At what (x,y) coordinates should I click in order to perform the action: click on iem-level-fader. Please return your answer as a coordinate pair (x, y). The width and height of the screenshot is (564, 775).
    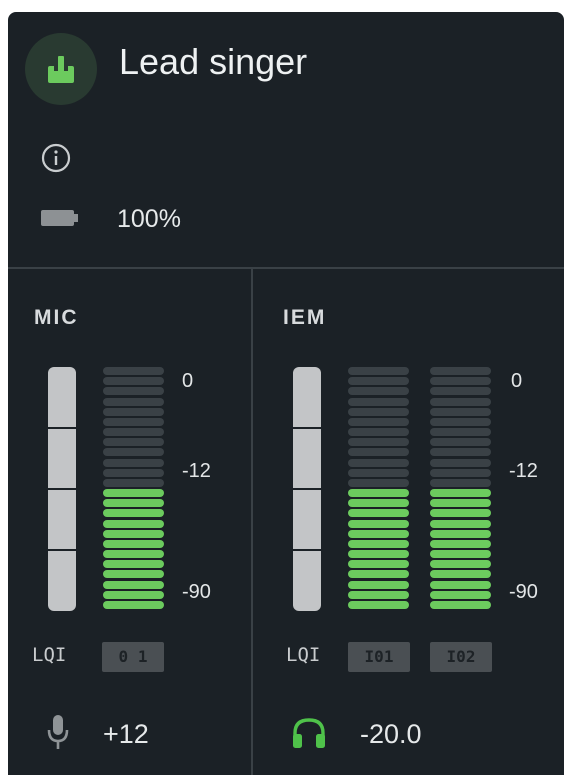
    Looking at the image, I should click on (307, 489).